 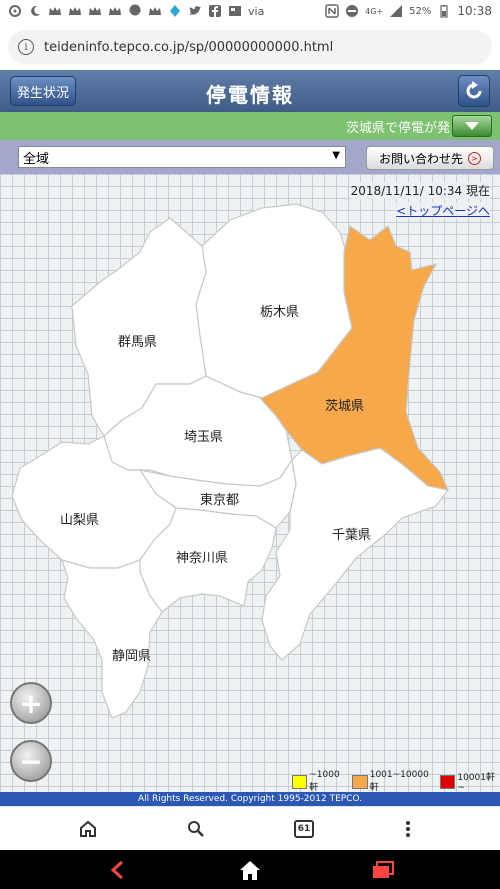 What do you see at coordinates (35, 10) in the screenshot?
I see `moon-icon` at bounding box center [35, 10].